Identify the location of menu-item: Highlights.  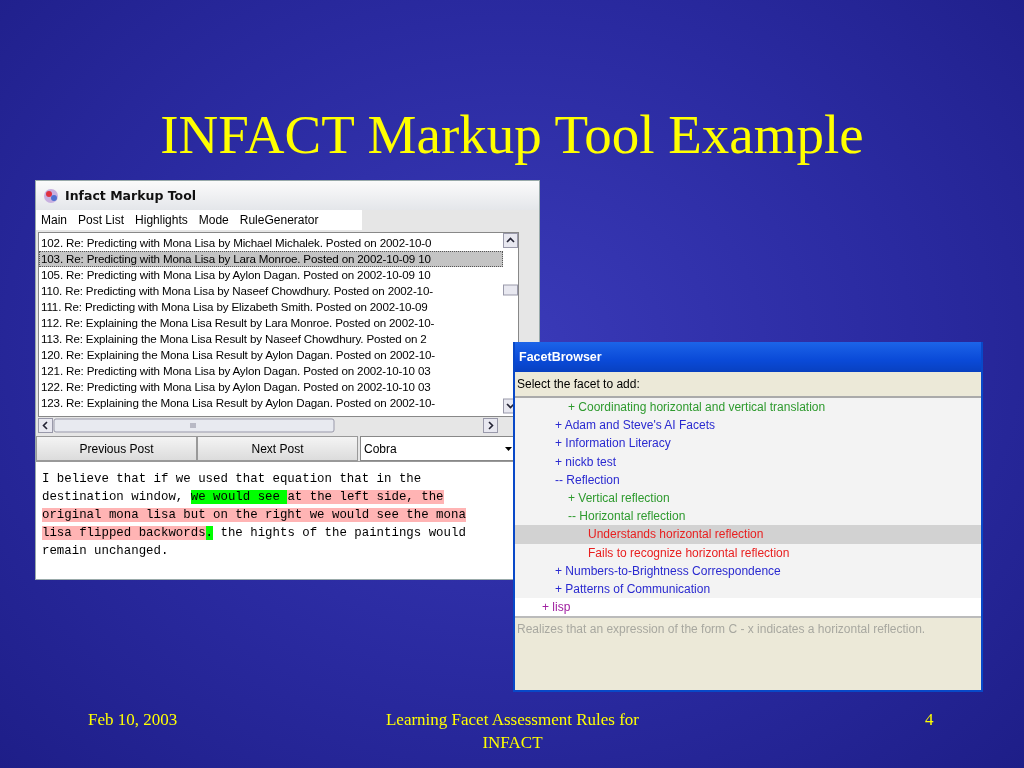
(161, 220).